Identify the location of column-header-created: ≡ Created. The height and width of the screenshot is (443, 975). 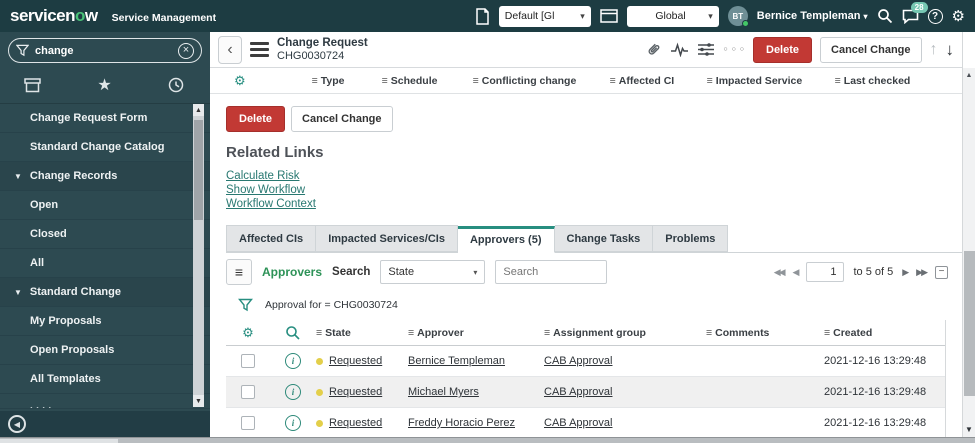
(884, 333).